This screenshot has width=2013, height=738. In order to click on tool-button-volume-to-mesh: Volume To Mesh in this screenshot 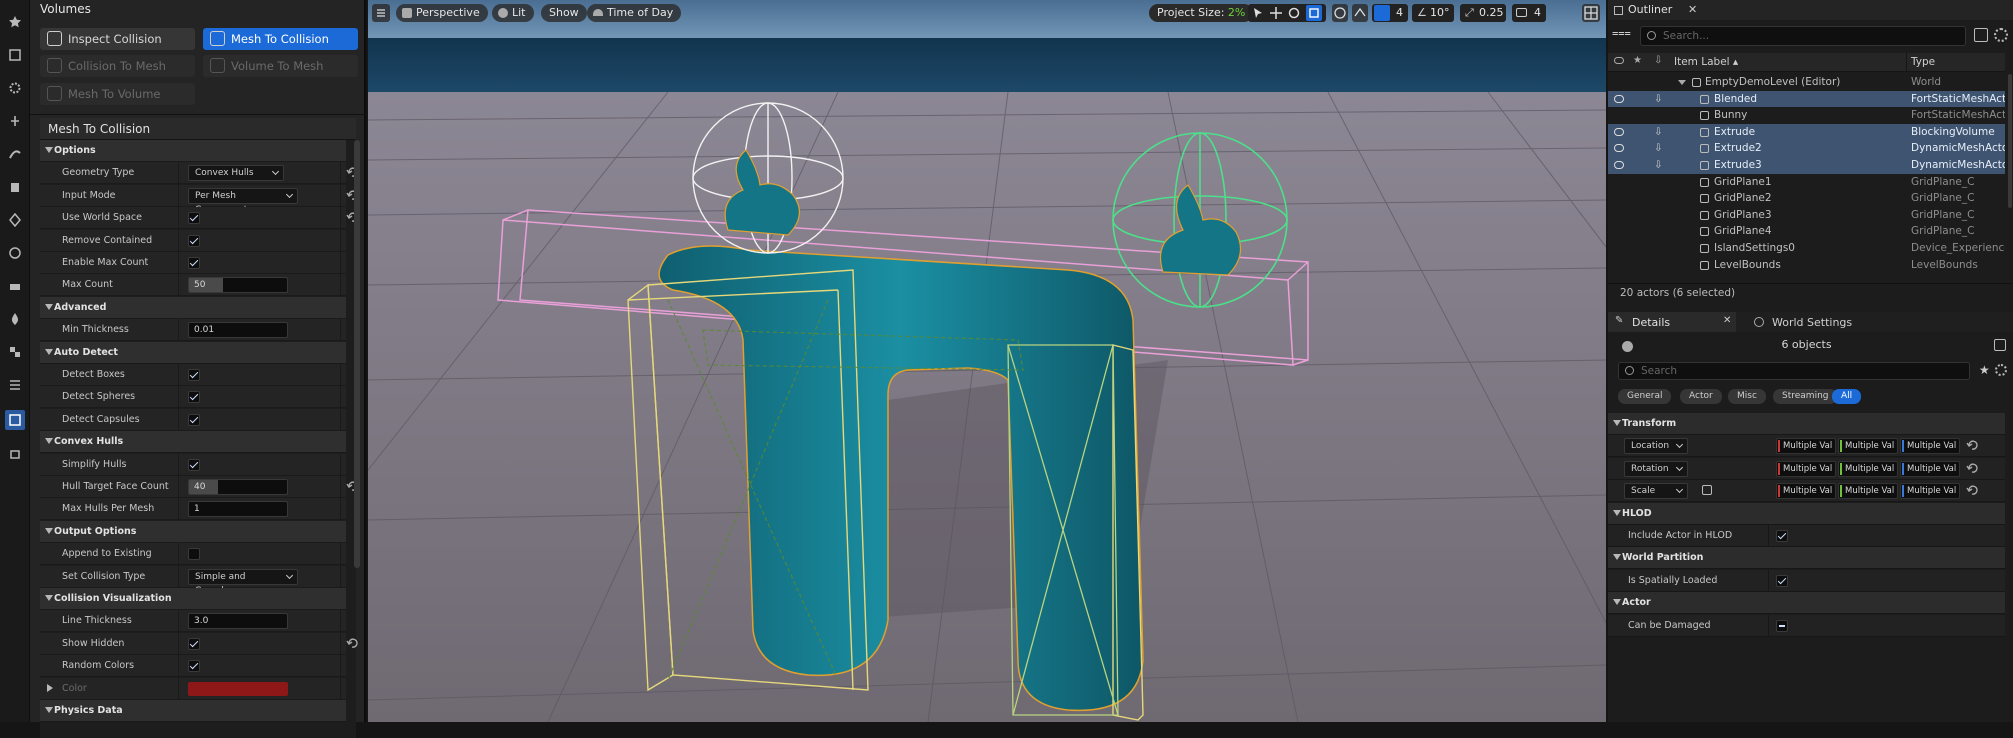, I will do `click(280, 66)`.